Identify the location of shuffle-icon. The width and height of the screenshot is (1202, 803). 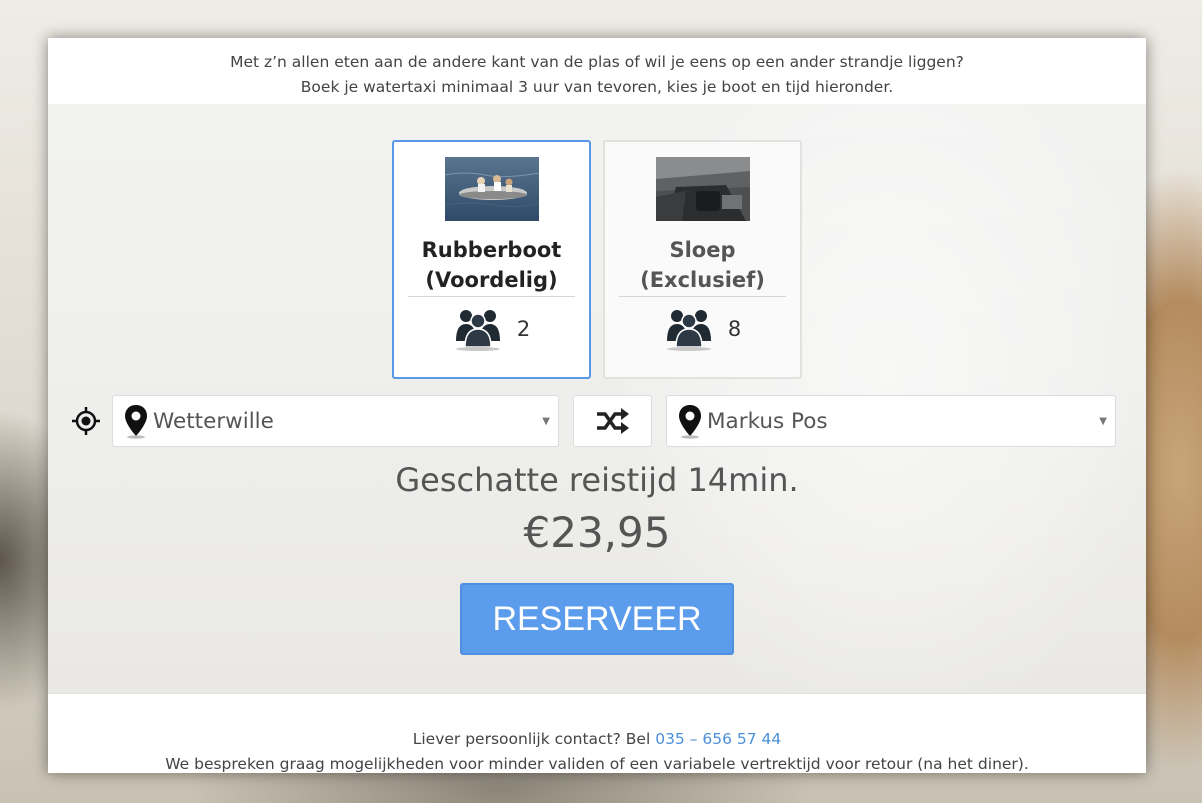
(612, 421).